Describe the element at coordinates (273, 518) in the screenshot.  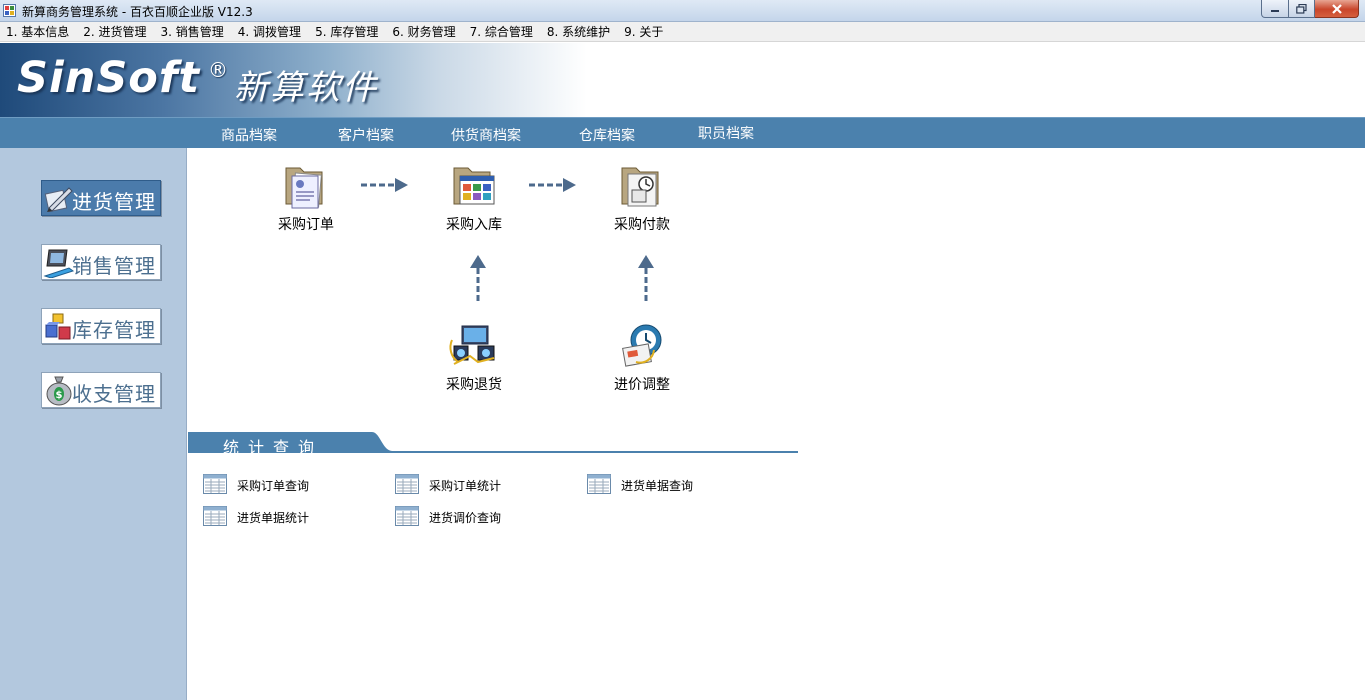
I see `report-label: 进货单据统计` at that location.